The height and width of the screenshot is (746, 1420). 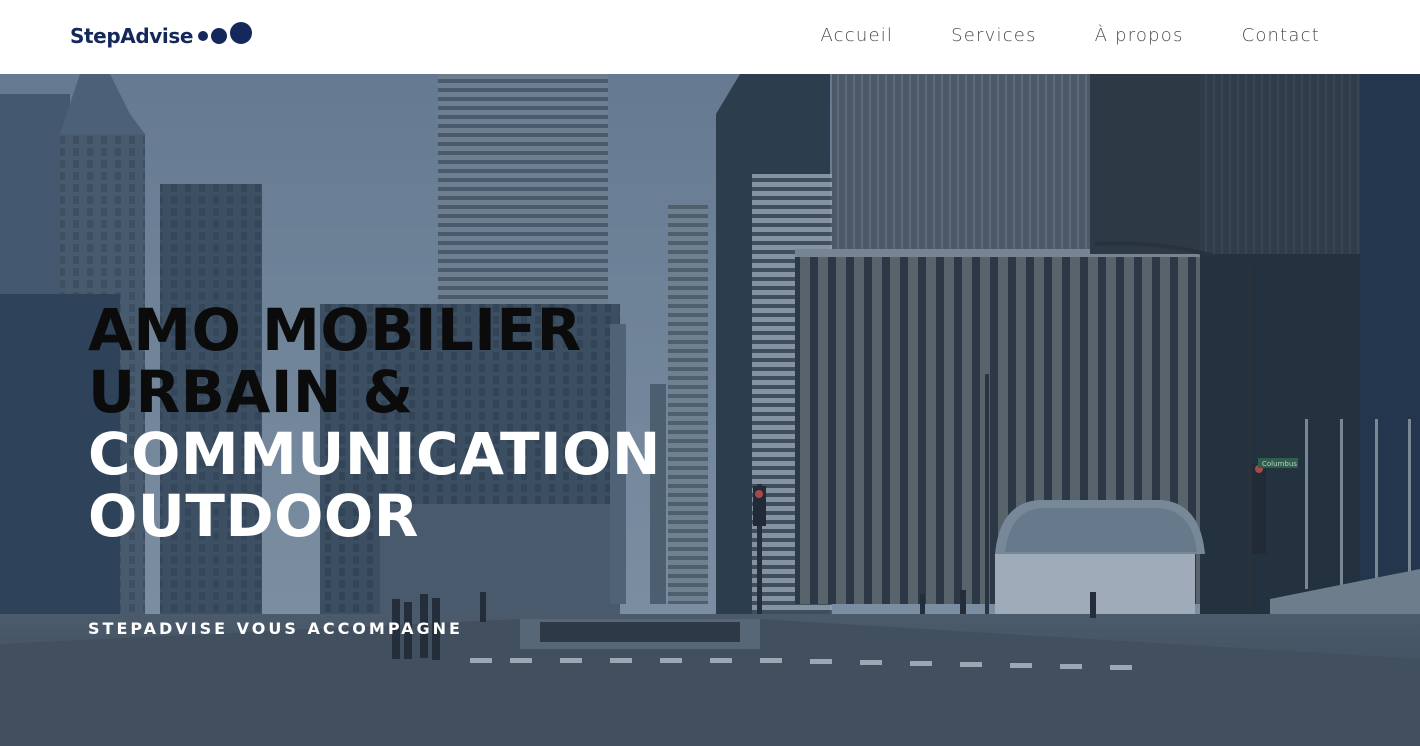 What do you see at coordinates (132, 36) in the screenshot?
I see `logo-text: StepAdvise` at bounding box center [132, 36].